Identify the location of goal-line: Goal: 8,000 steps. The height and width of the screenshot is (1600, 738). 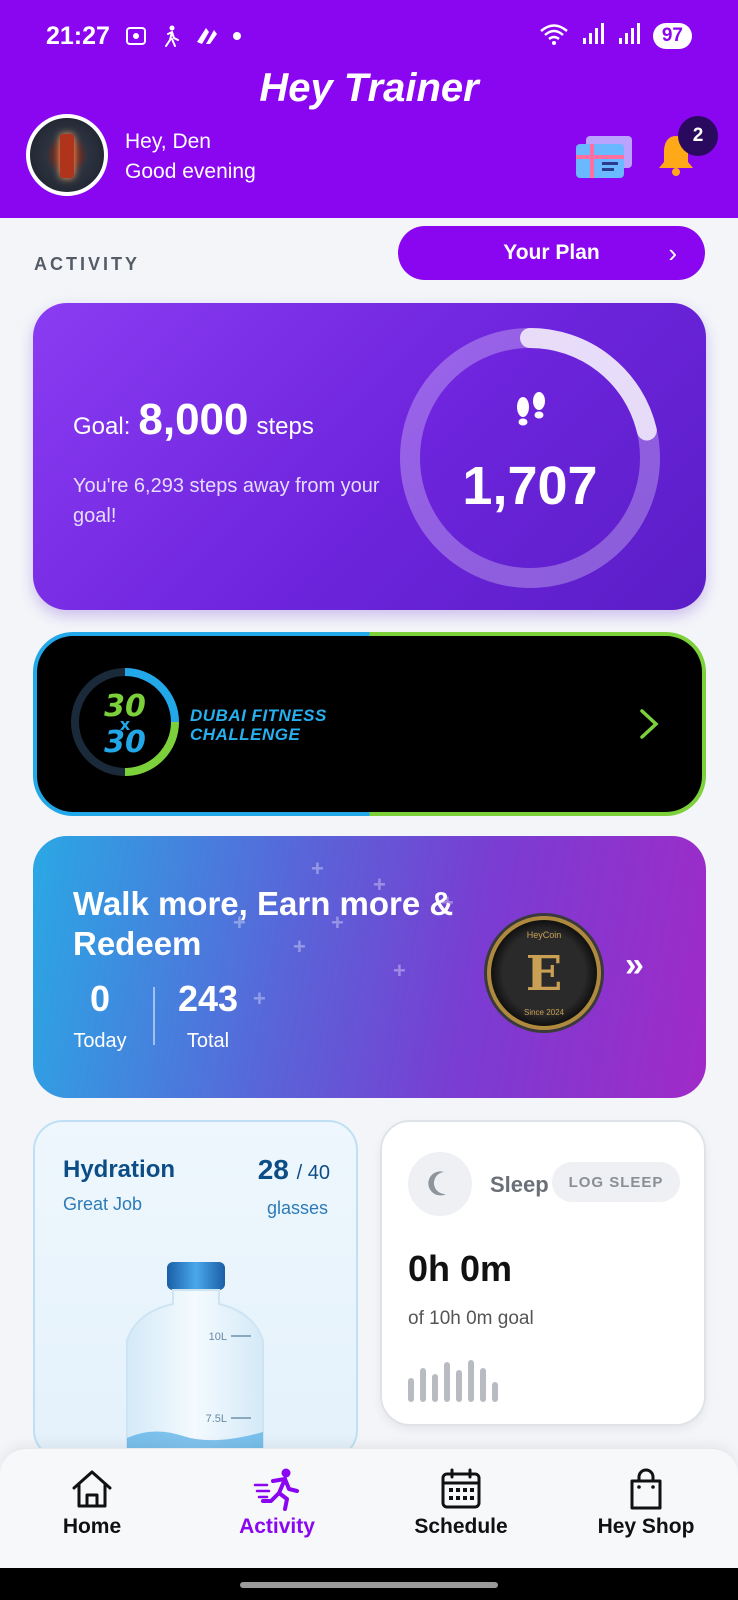
(193, 420).